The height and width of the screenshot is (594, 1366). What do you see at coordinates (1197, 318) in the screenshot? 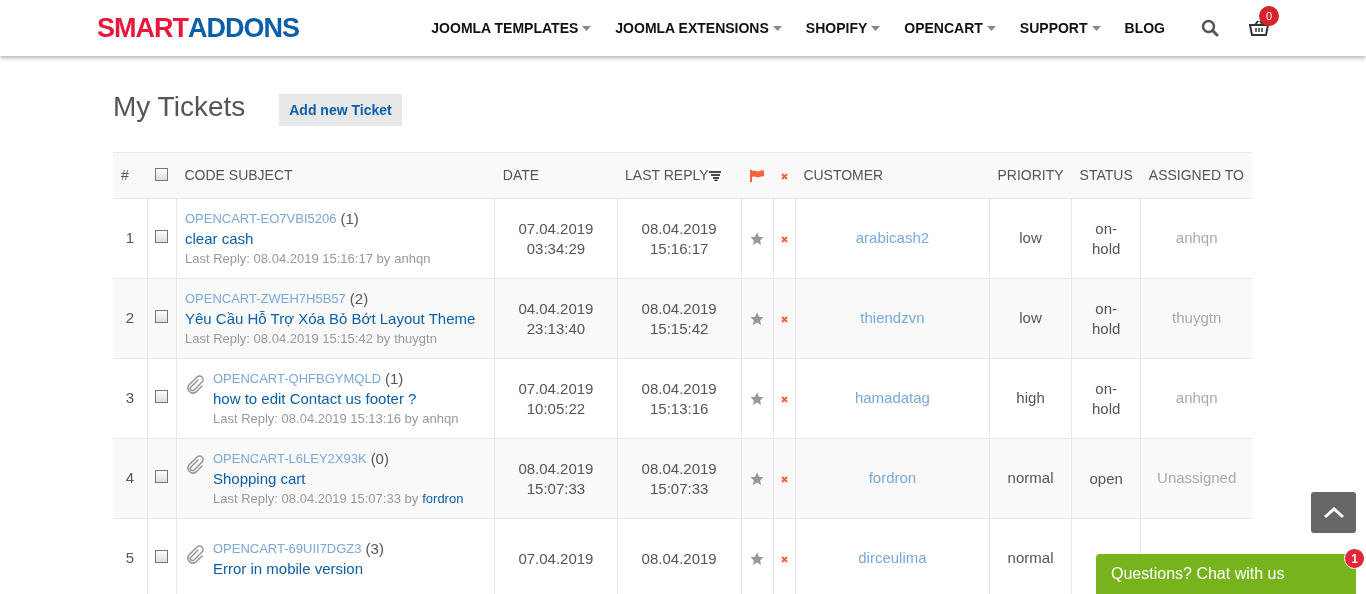
I see `assignee-text: thuygtn` at bounding box center [1197, 318].